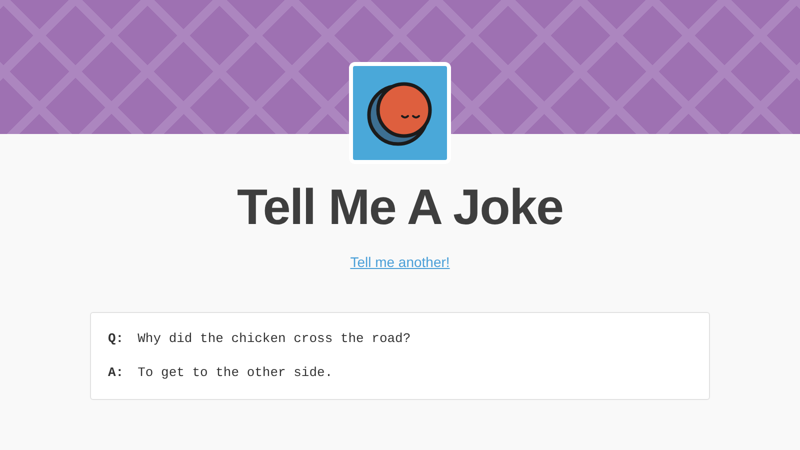 This screenshot has width=800, height=450. What do you see at coordinates (274, 339) in the screenshot?
I see `joke-text: Why did the chicken cross the road?` at bounding box center [274, 339].